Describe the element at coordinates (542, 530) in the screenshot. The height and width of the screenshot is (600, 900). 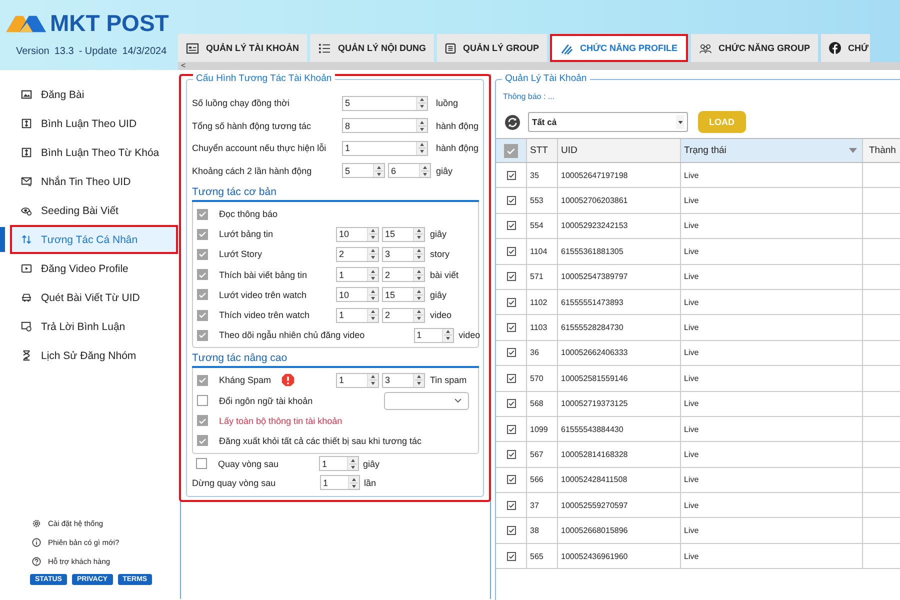
I see `table-cell: 38` at that location.